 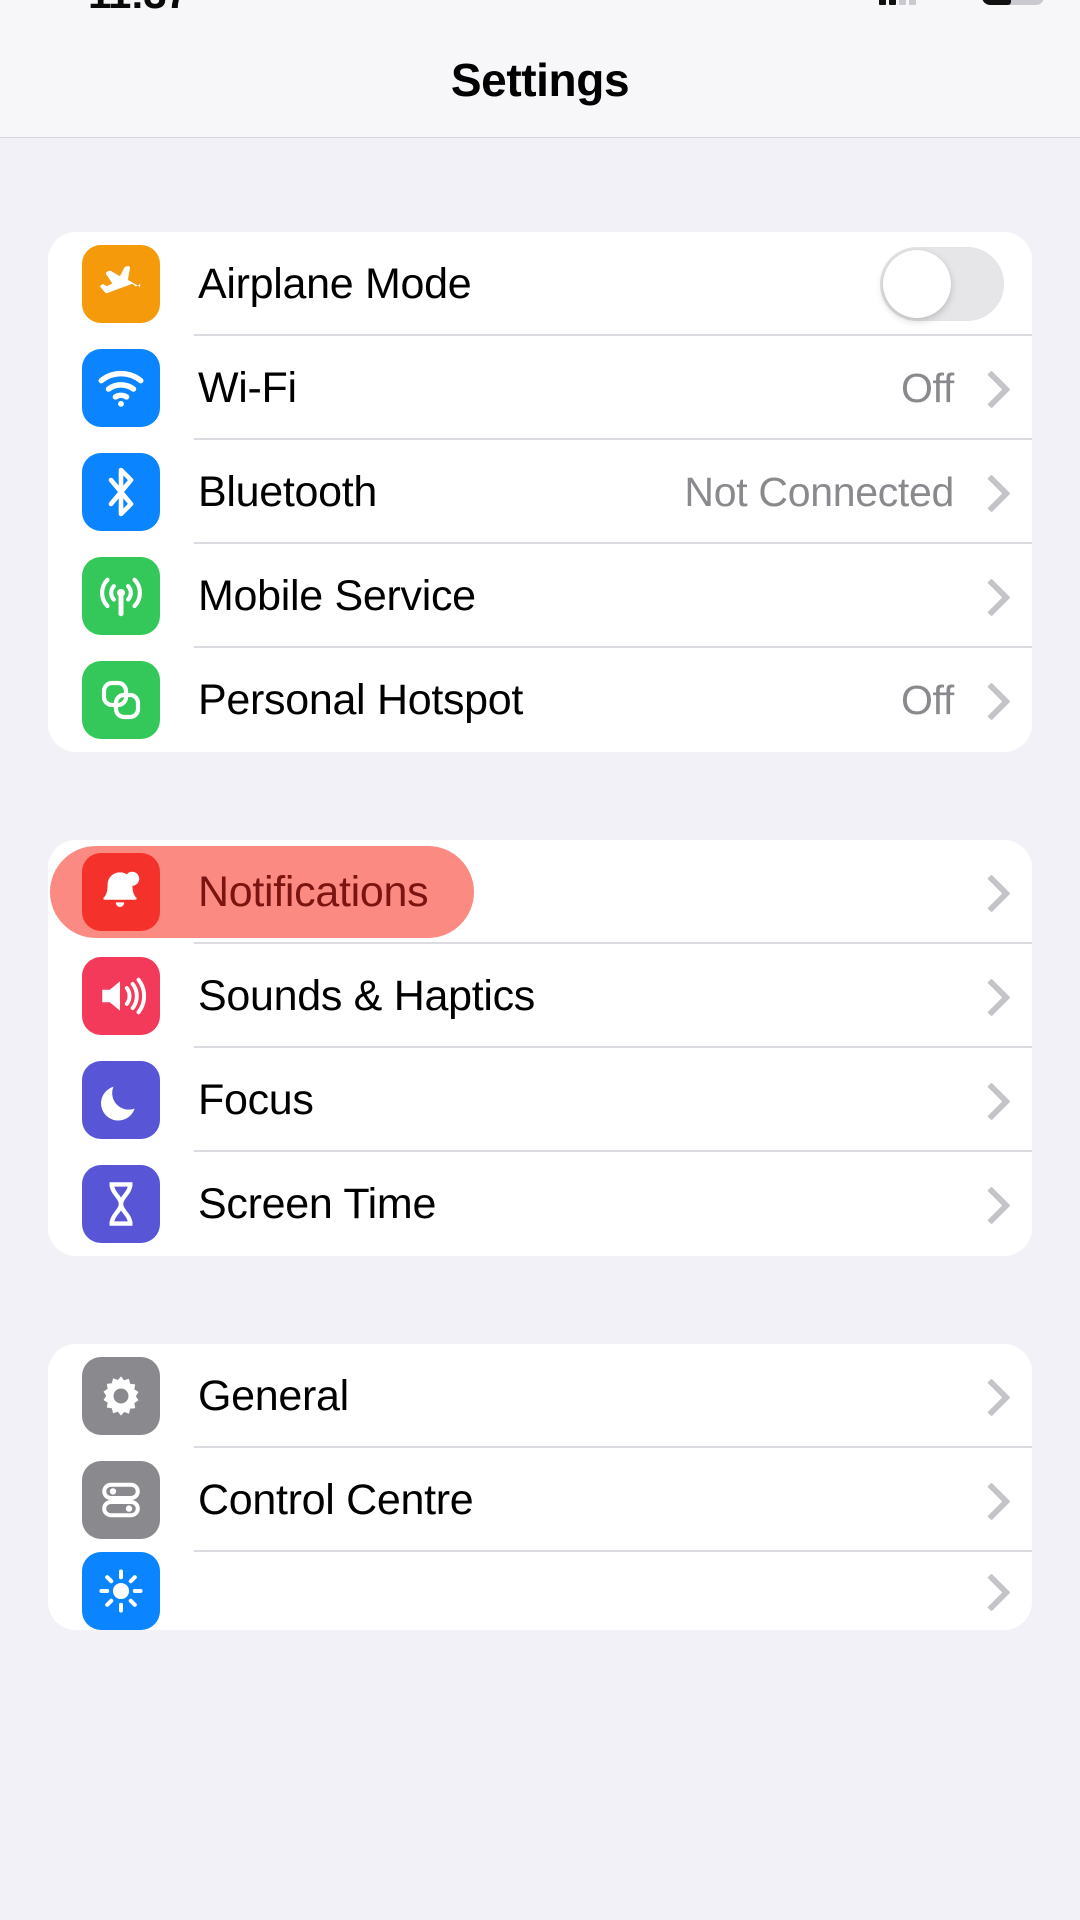 I want to click on settings-row-mobile-service: Mobile Service, so click(x=540, y=596).